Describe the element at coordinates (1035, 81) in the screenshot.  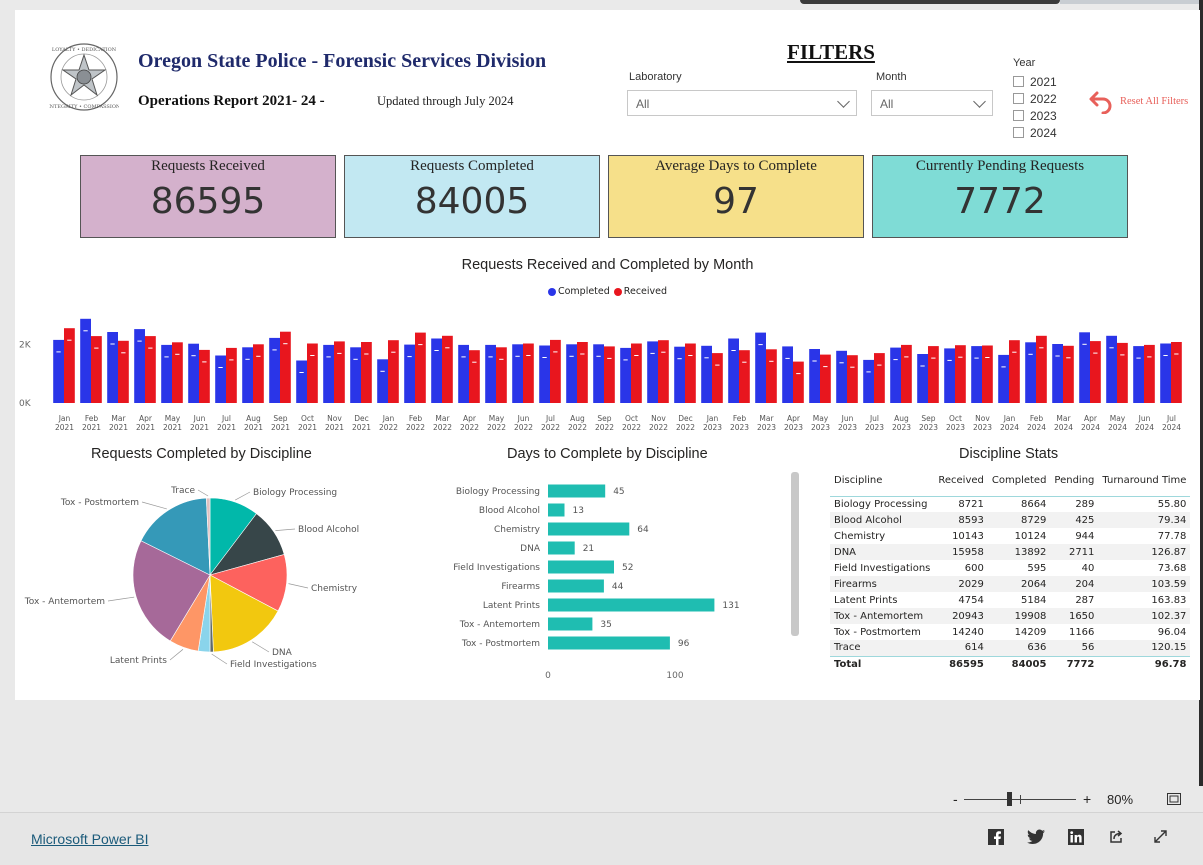
I see `year-checkbox-2021: 2021` at that location.